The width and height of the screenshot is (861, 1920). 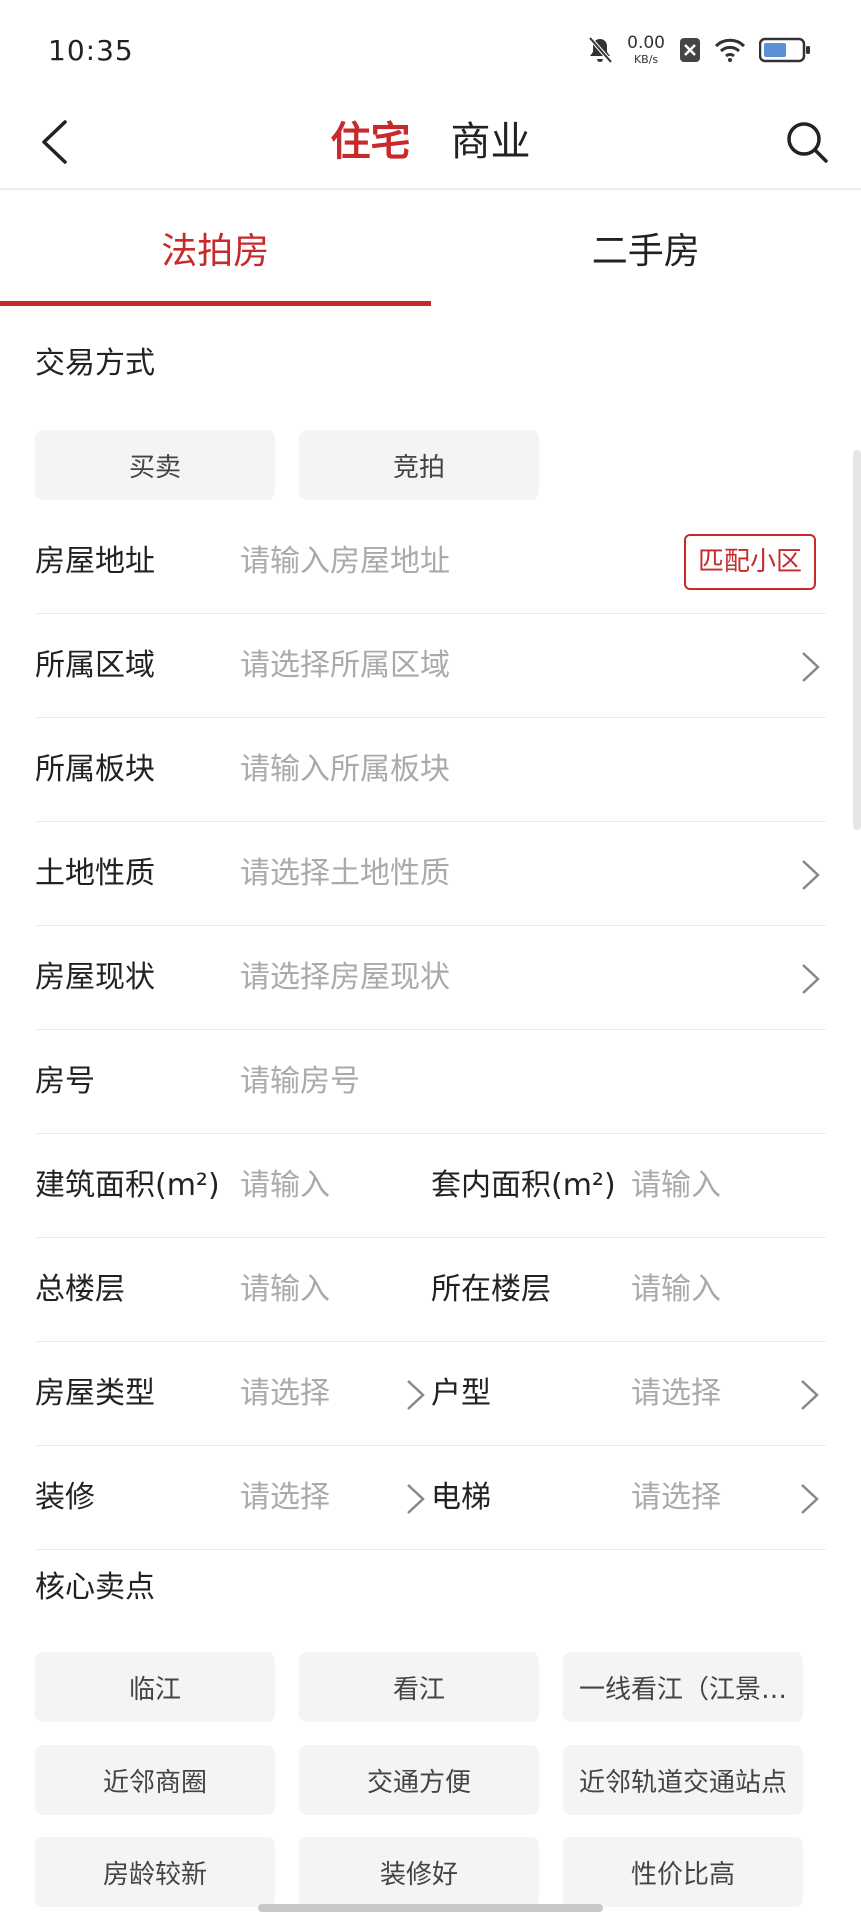 I want to click on trade-option-auction: 竞拍, so click(x=419, y=465).